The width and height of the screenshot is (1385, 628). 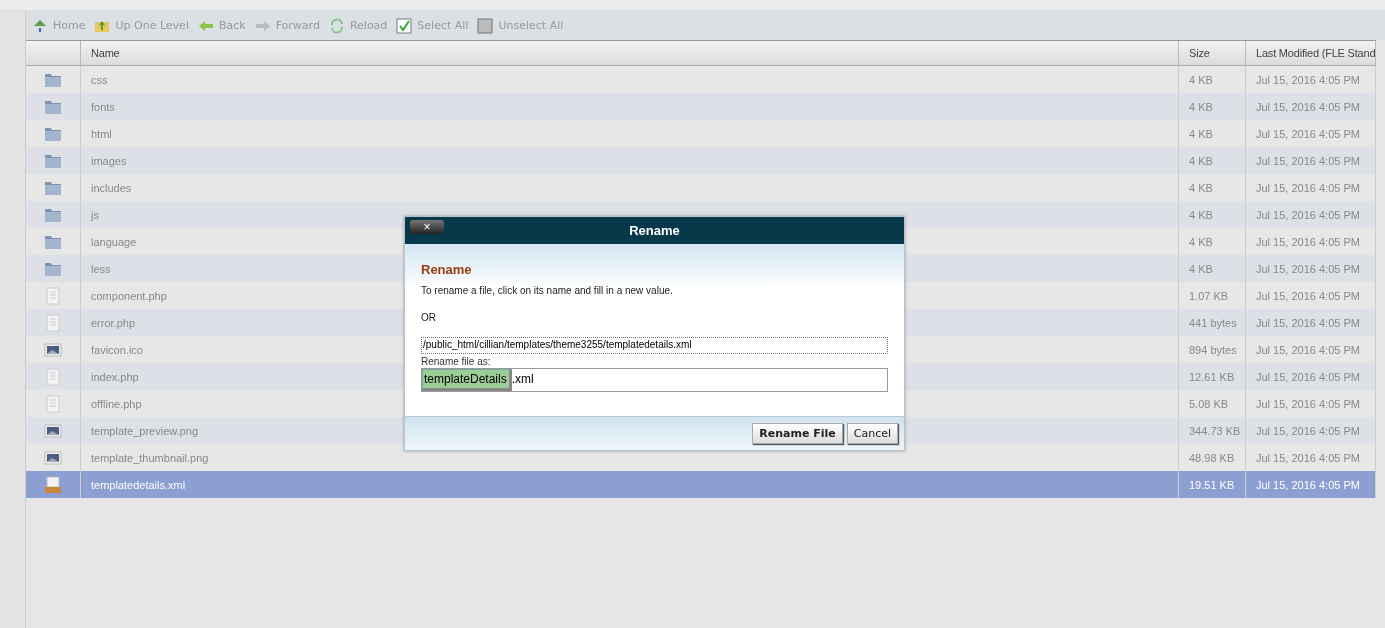 I want to click on or-text: OR, so click(x=429, y=317).